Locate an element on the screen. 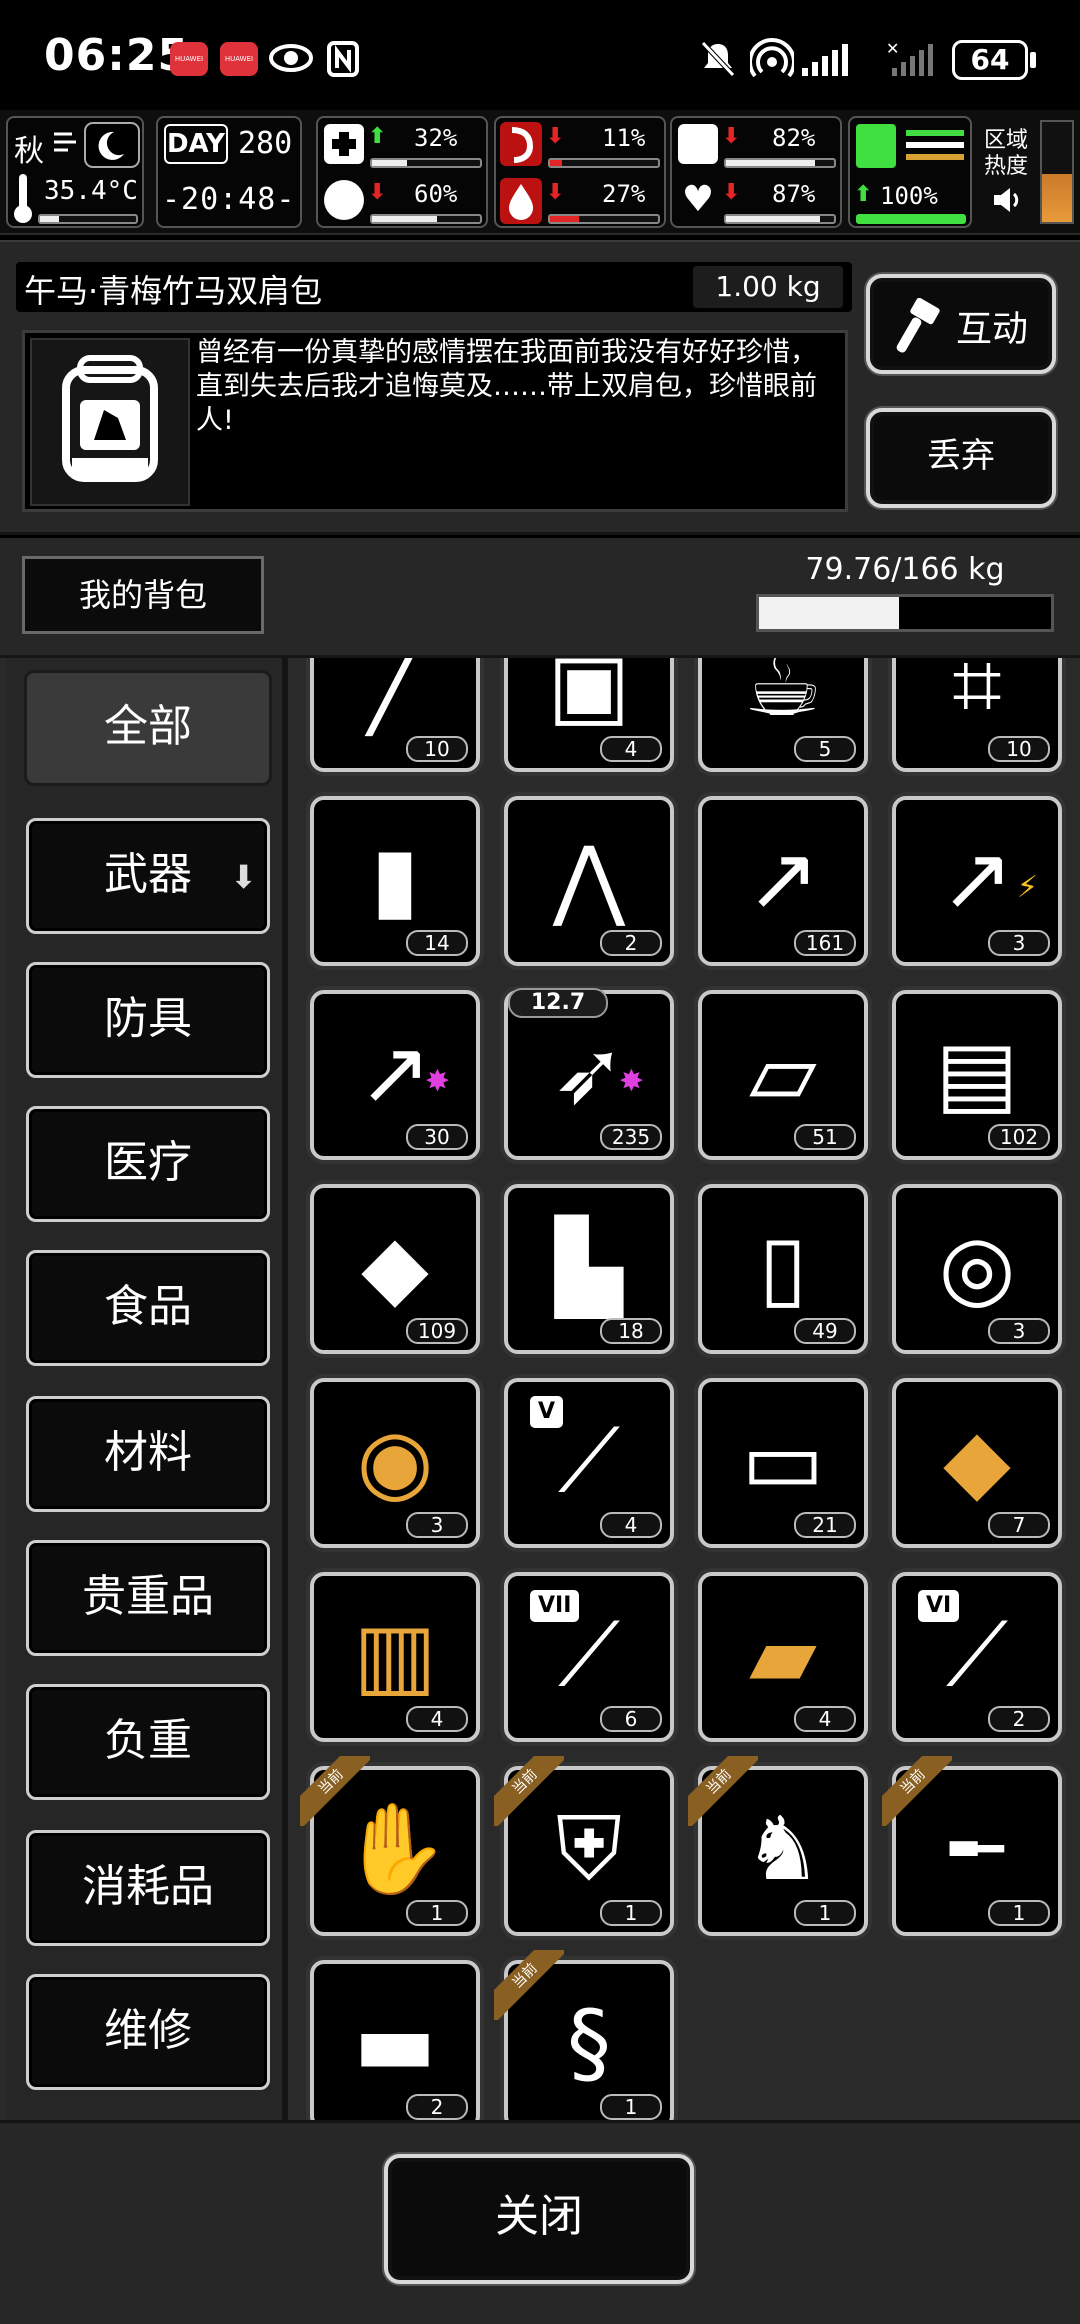 The width and height of the screenshot is (1080, 2324). inventory-slot: ▣ 4 is located at coordinates (589, 715).